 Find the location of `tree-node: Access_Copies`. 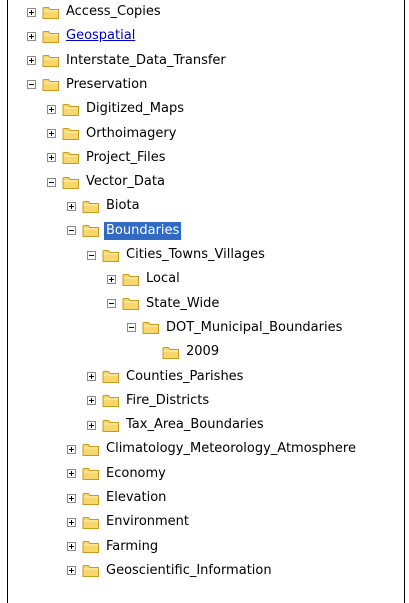

tree-node: Access_Copies is located at coordinates (95, 12).